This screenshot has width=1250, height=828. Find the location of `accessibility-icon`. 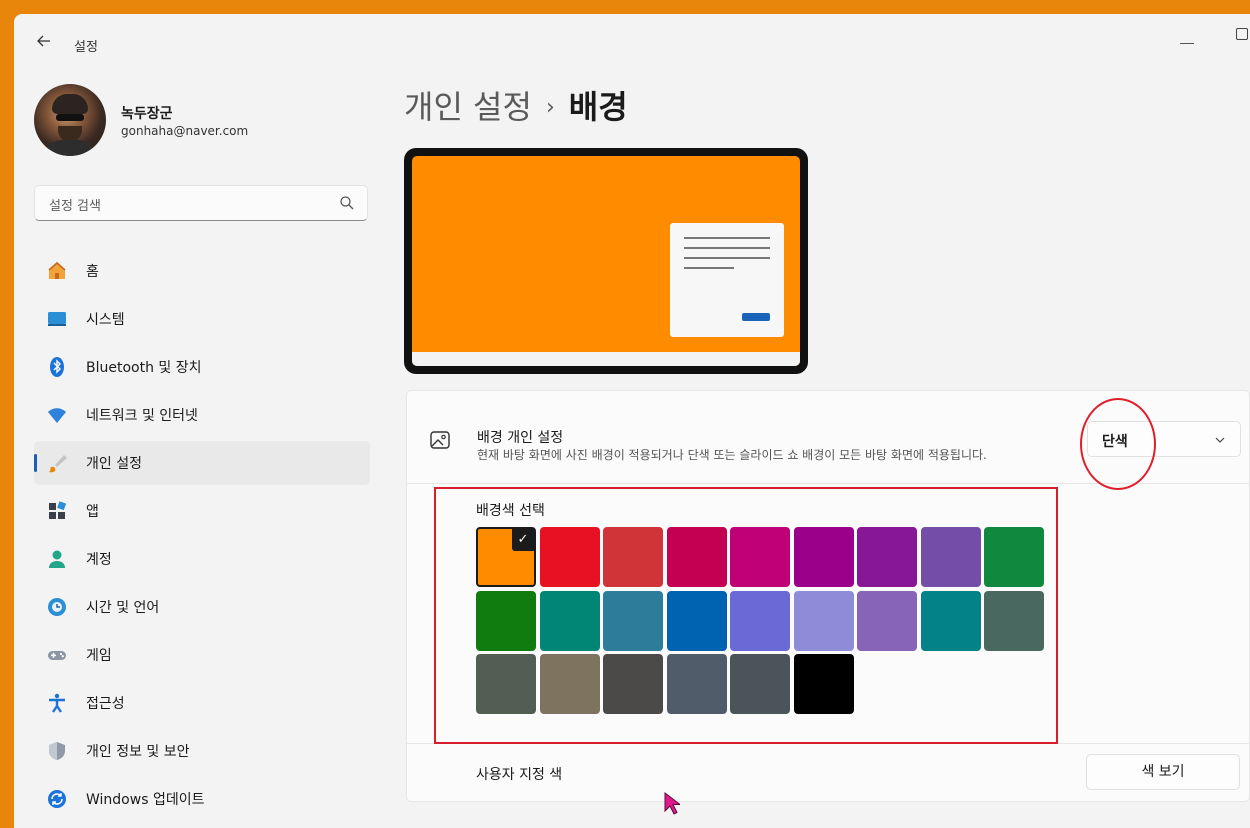

accessibility-icon is located at coordinates (57, 703).